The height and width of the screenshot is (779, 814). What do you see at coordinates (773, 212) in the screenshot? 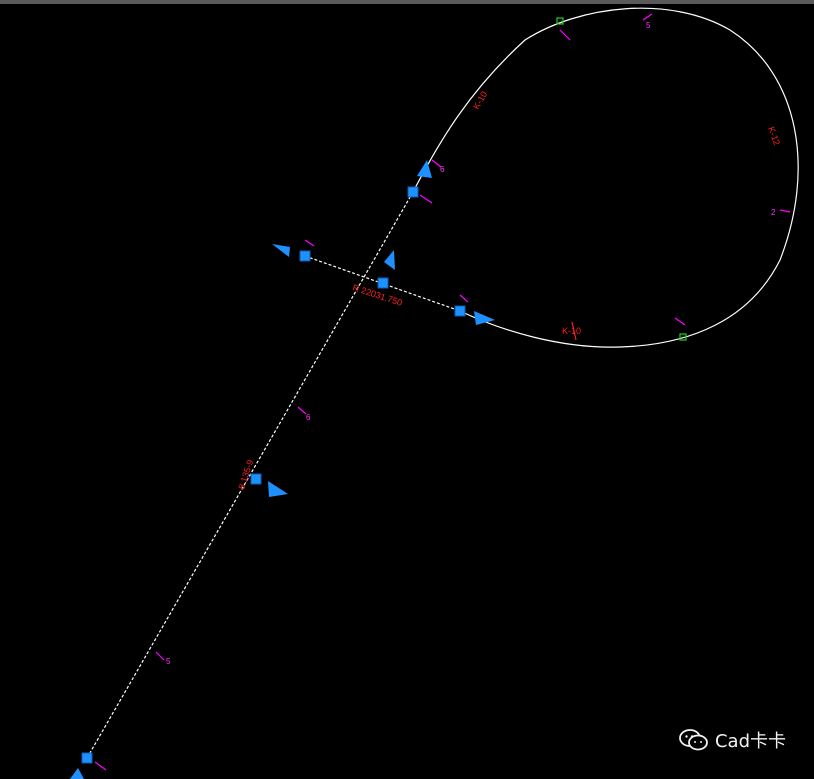
I see `station-label: 2` at bounding box center [773, 212].